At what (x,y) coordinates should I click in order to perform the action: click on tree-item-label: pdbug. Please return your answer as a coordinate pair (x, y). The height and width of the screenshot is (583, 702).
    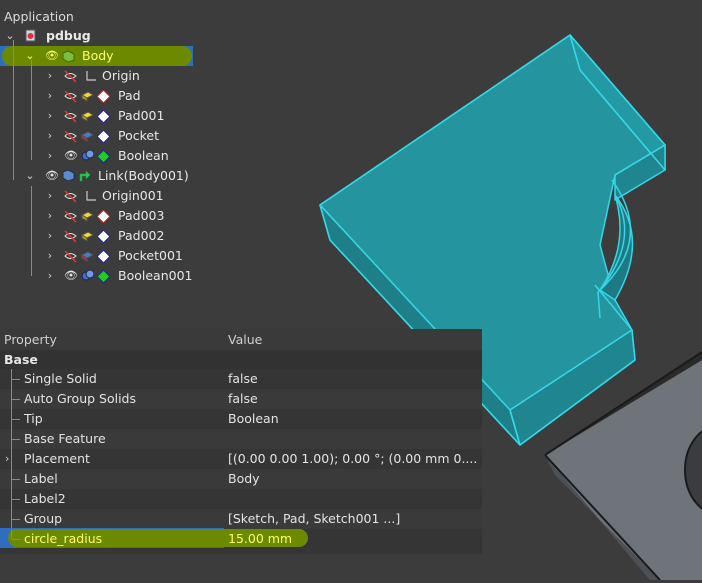
    Looking at the image, I should click on (68, 35).